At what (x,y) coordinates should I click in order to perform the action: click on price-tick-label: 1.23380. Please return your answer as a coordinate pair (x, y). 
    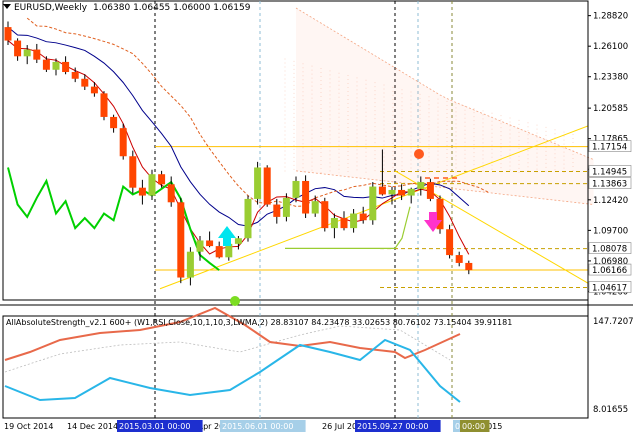
    Looking at the image, I should click on (610, 78).